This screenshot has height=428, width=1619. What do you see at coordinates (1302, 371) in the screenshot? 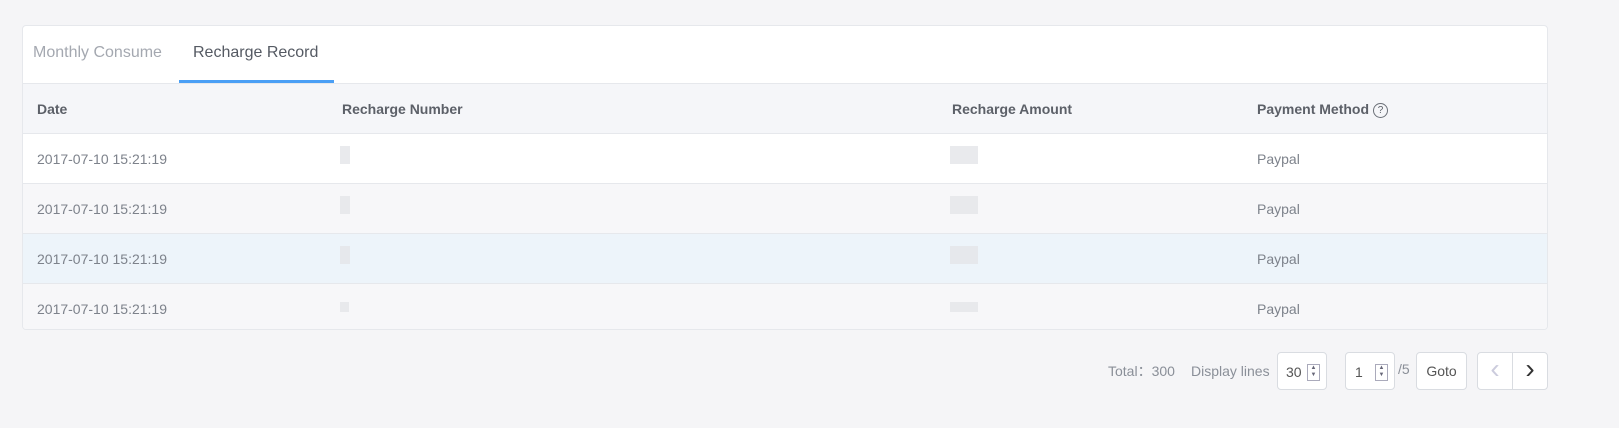
I see `page-size-stepper: 30 ▲ ▼` at bounding box center [1302, 371].